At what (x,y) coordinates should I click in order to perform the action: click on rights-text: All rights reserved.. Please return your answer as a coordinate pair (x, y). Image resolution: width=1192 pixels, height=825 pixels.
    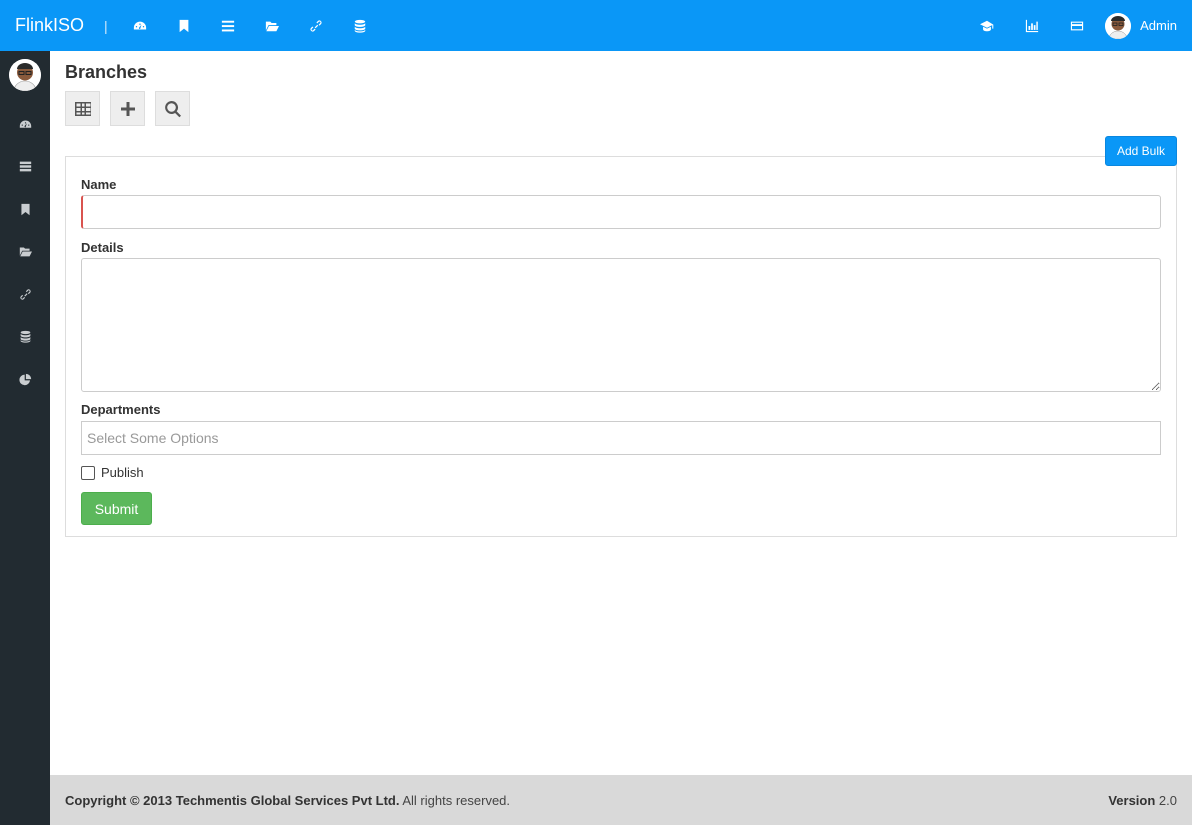
    Looking at the image, I should click on (456, 800).